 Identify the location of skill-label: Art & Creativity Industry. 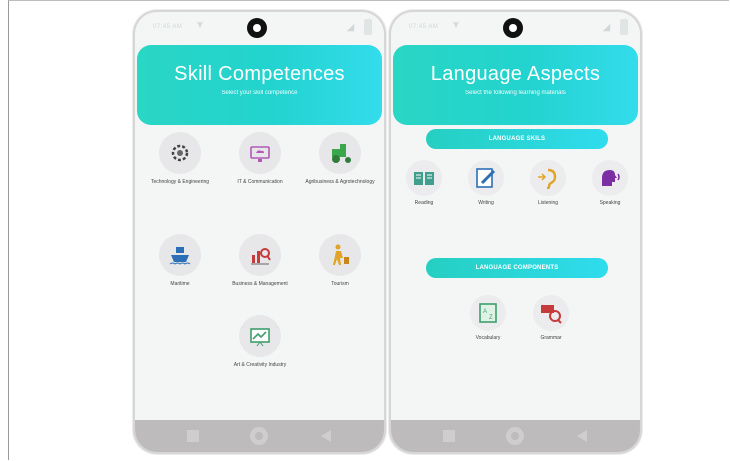
(260, 365).